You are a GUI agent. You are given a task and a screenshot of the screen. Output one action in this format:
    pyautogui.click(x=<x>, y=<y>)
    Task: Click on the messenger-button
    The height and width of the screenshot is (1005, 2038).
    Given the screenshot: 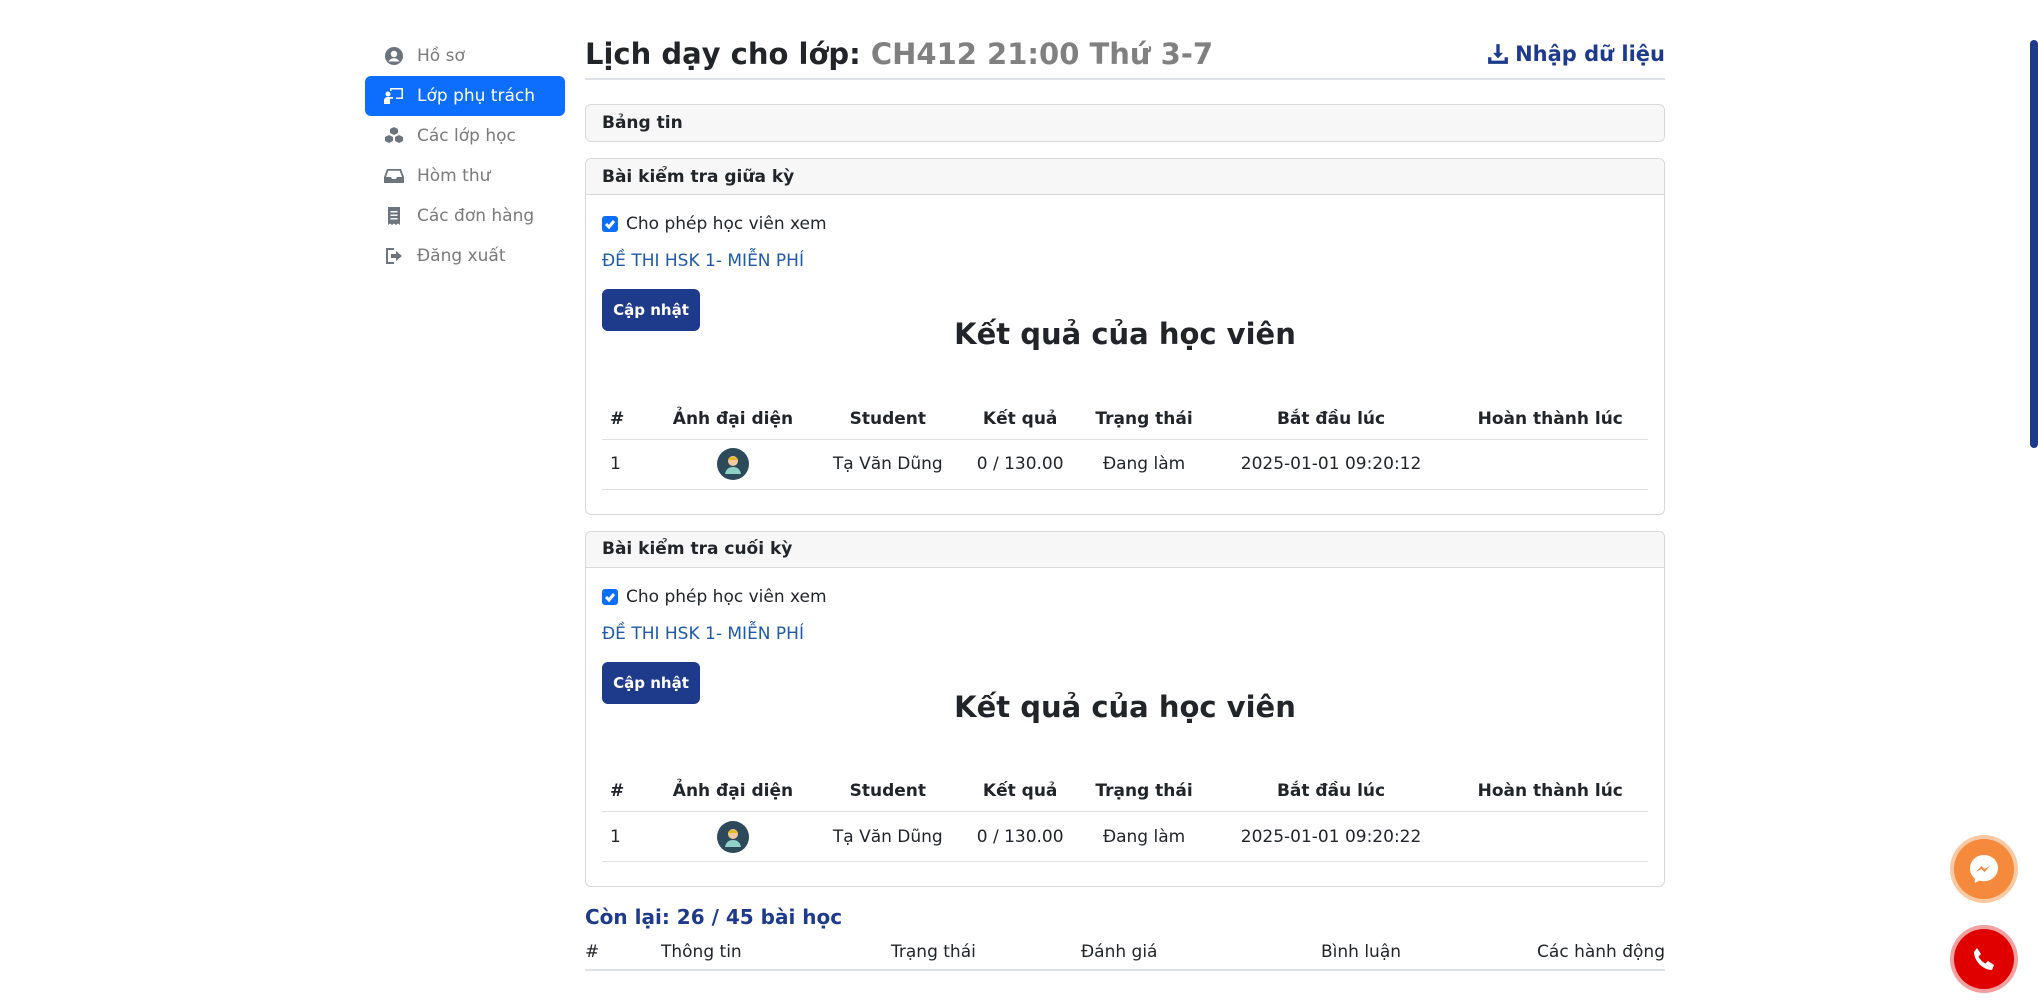 What is the action you would take?
    pyautogui.click(x=1984, y=869)
    